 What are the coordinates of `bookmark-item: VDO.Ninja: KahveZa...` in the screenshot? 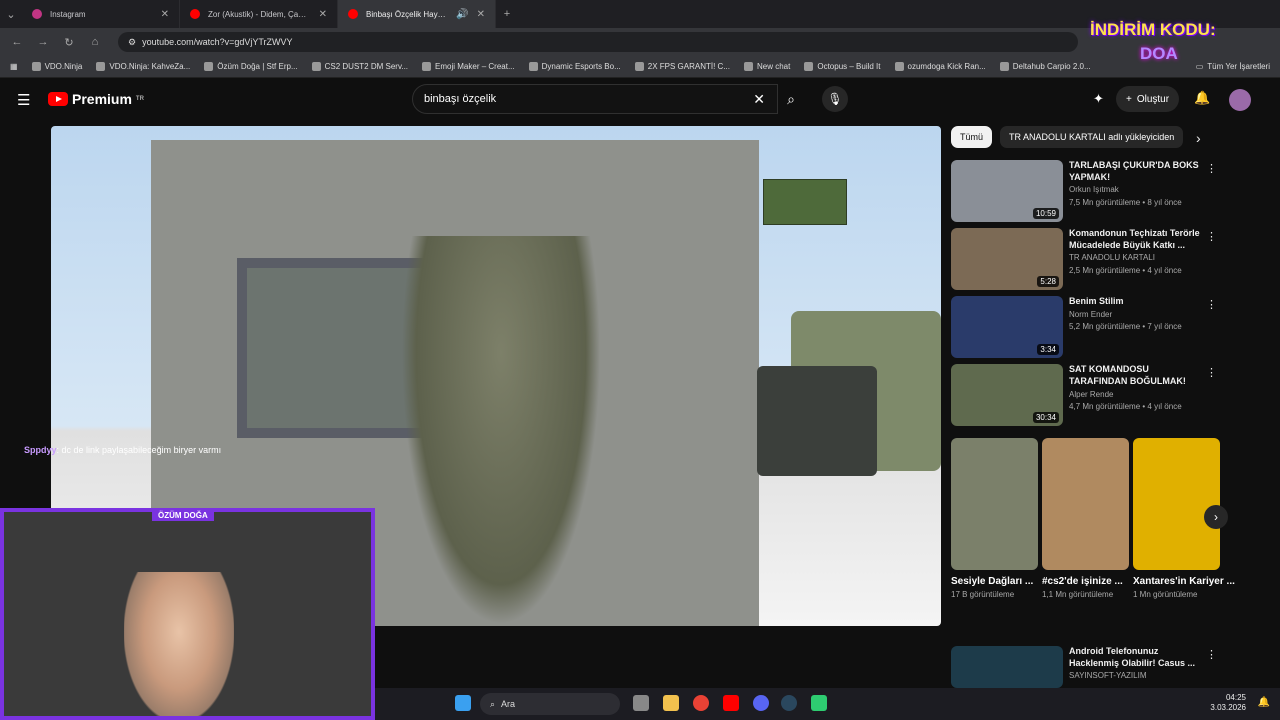 It's located at (143, 66).